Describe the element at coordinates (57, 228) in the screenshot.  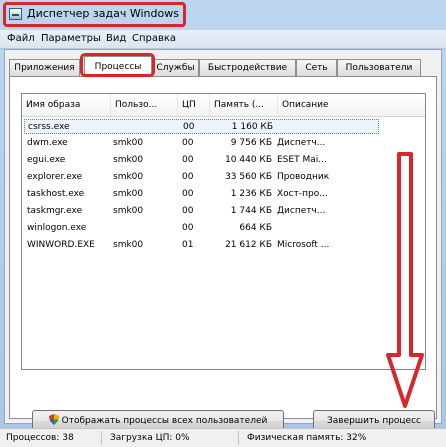
I see `process-name: winlogon.exe` at that location.